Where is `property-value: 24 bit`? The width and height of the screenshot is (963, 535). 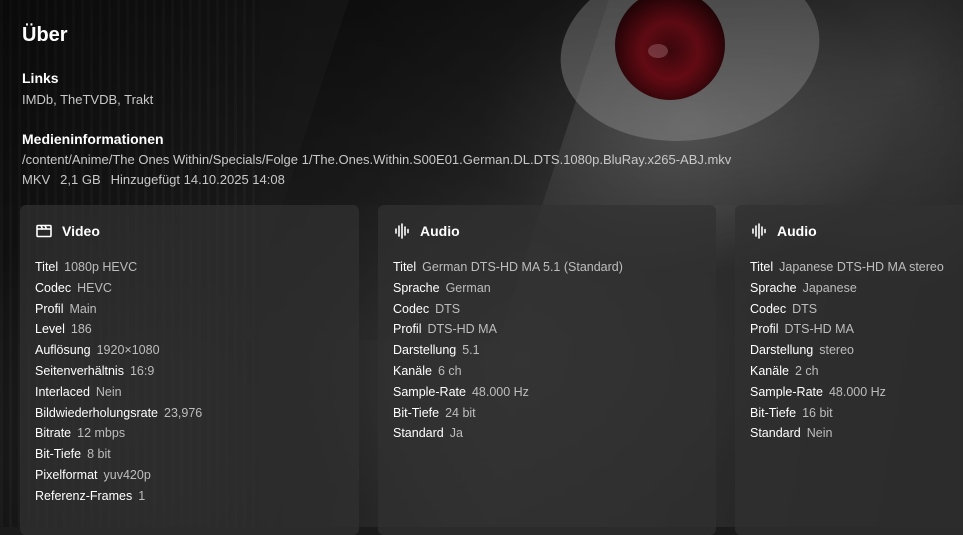 property-value: 24 bit is located at coordinates (460, 412).